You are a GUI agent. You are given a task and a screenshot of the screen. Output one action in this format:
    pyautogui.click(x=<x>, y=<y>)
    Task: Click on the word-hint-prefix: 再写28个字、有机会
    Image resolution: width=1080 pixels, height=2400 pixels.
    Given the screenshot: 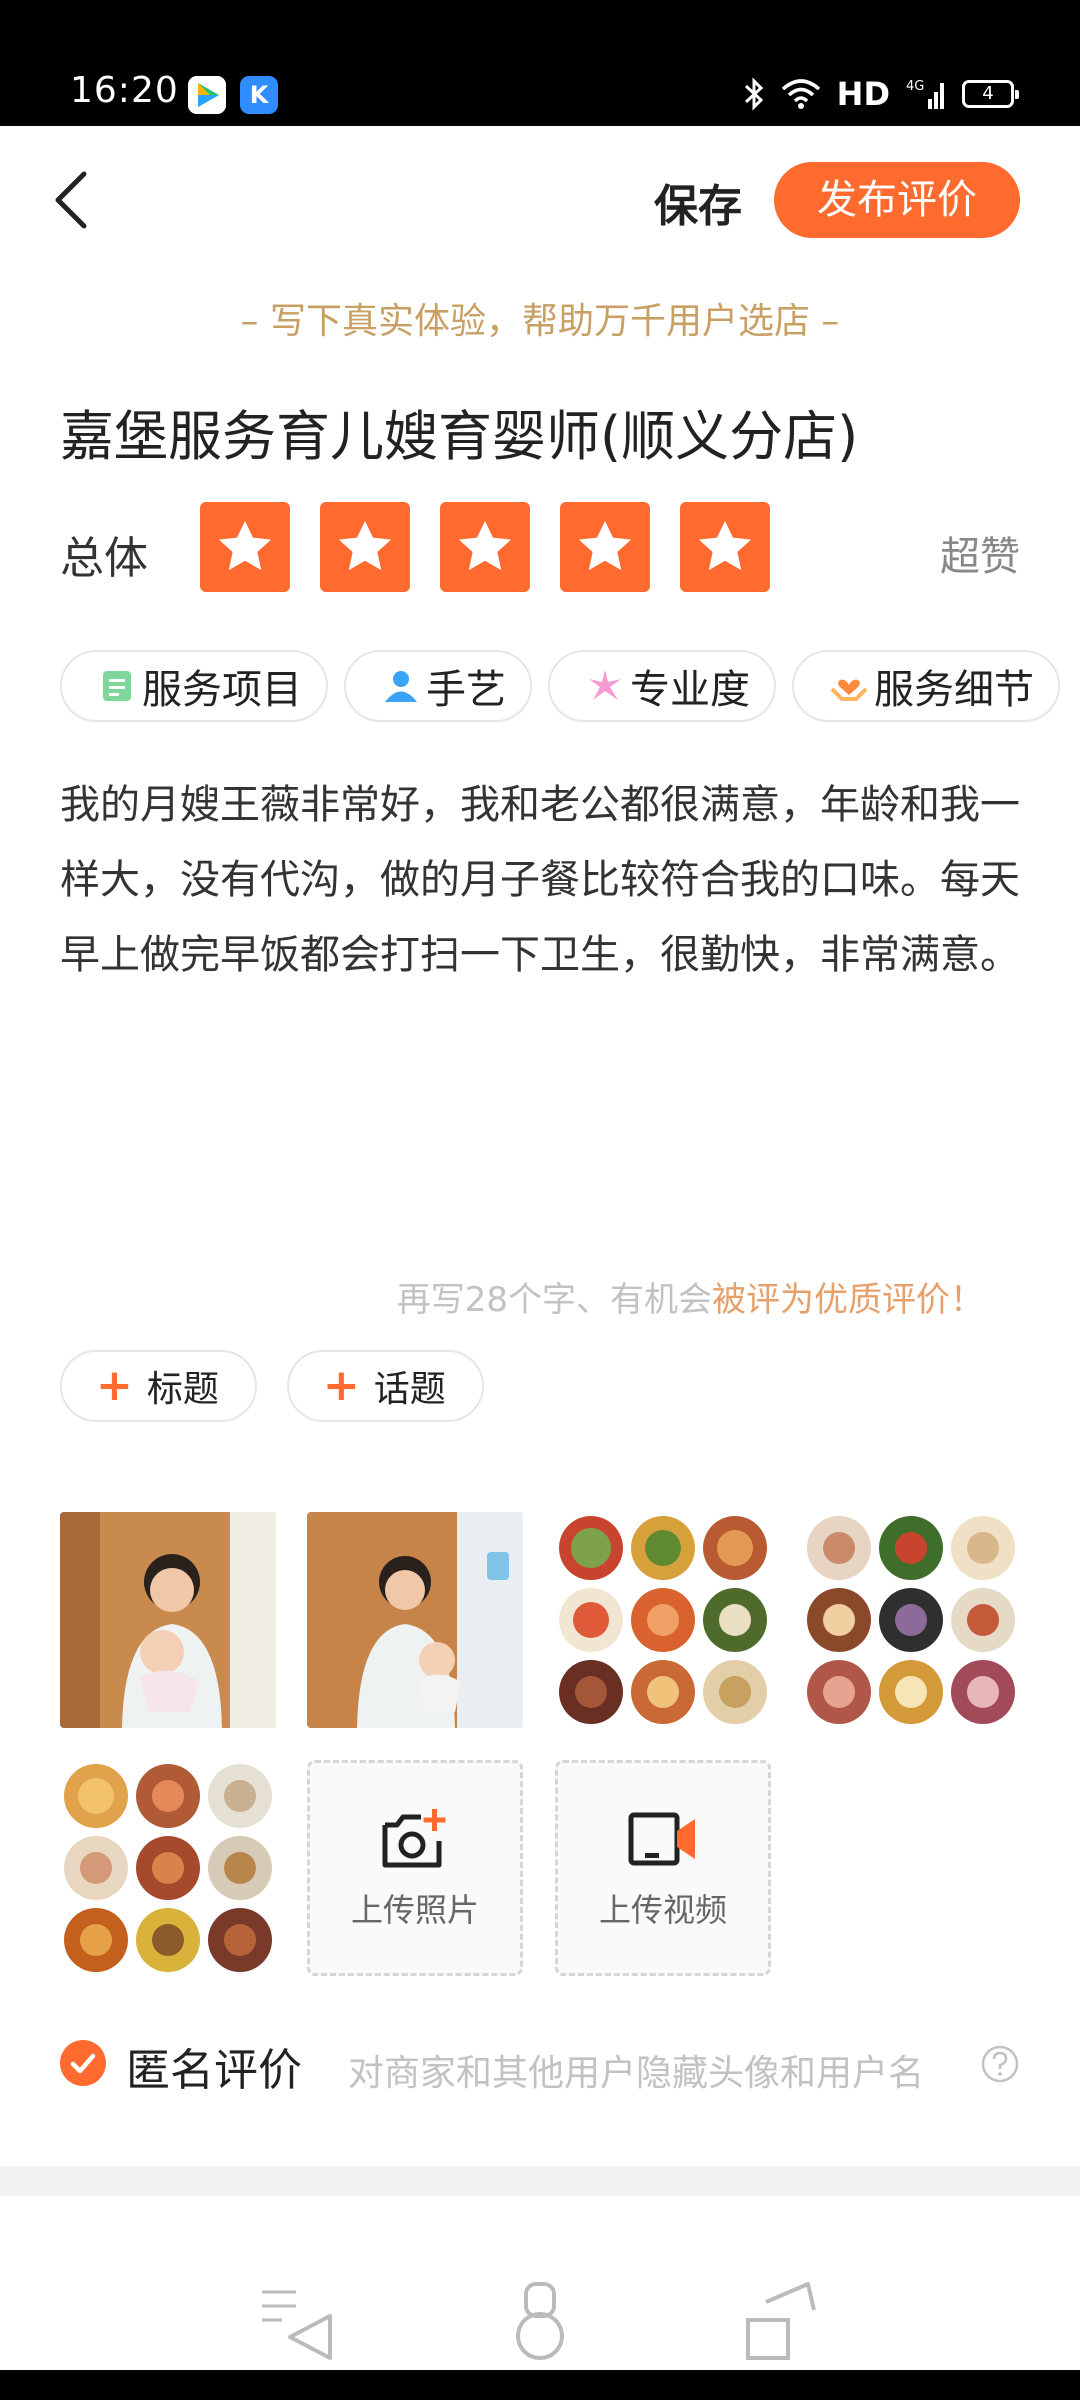 What is the action you would take?
    pyautogui.click(x=554, y=1300)
    